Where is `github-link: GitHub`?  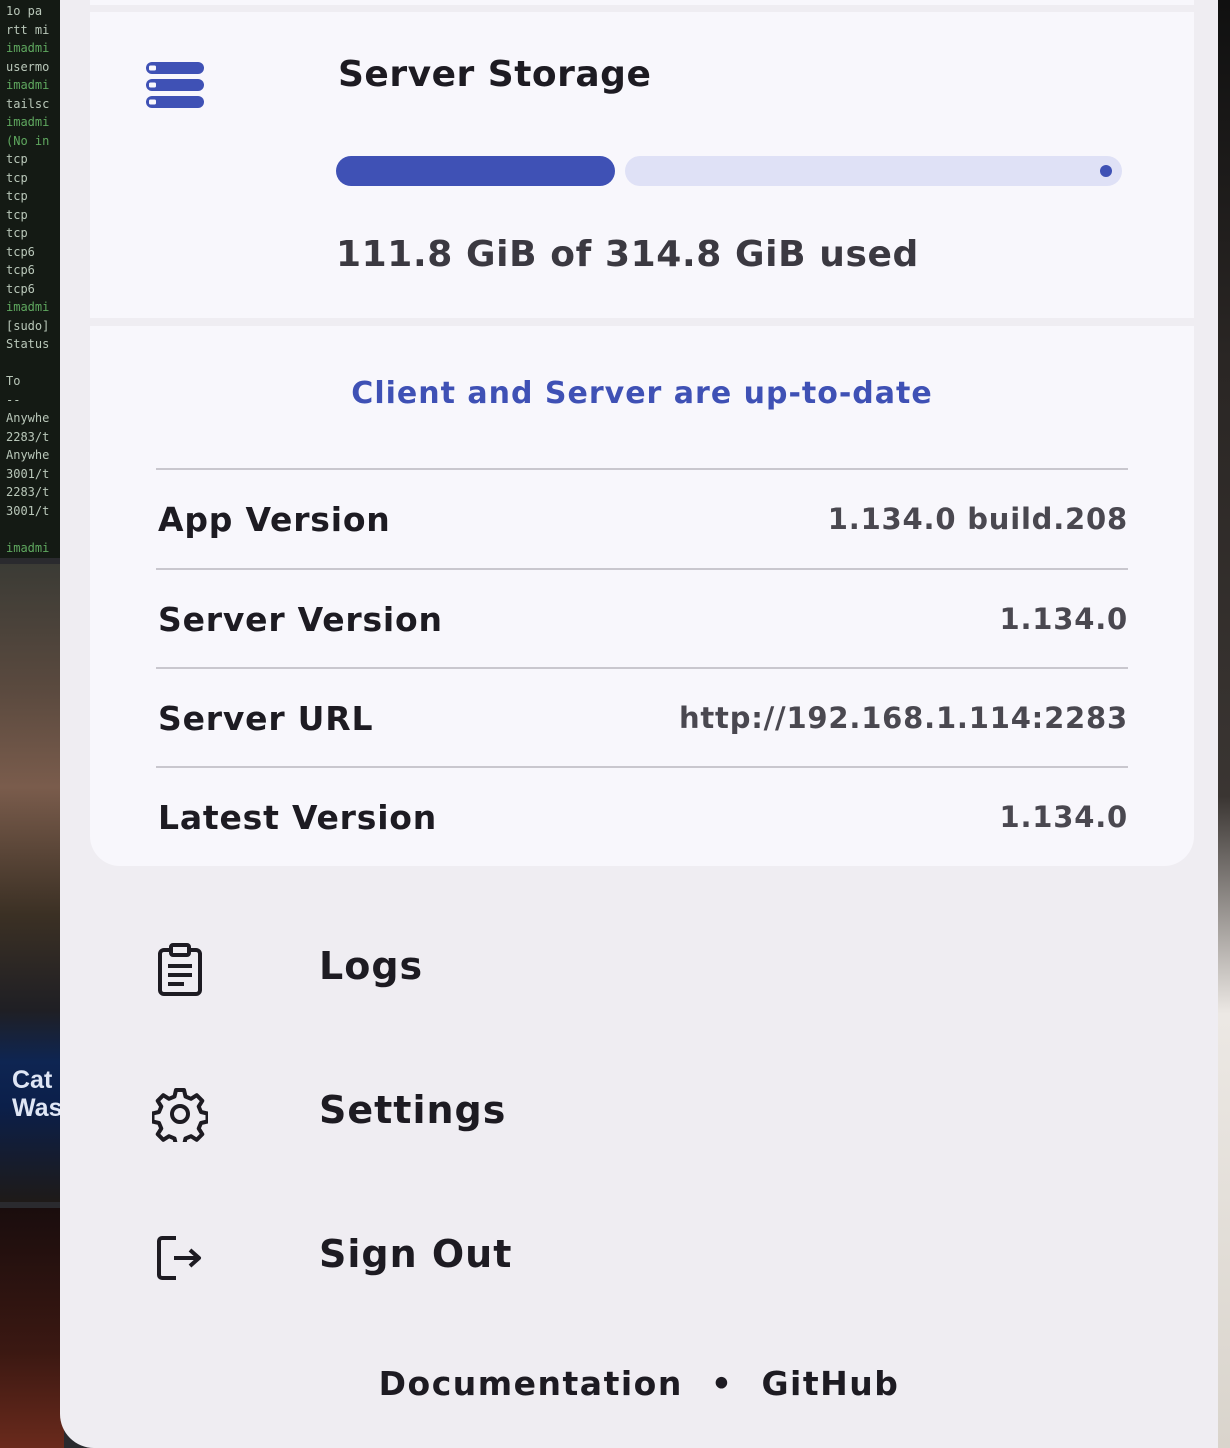
github-link: GitHub is located at coordinates (830, 1383).